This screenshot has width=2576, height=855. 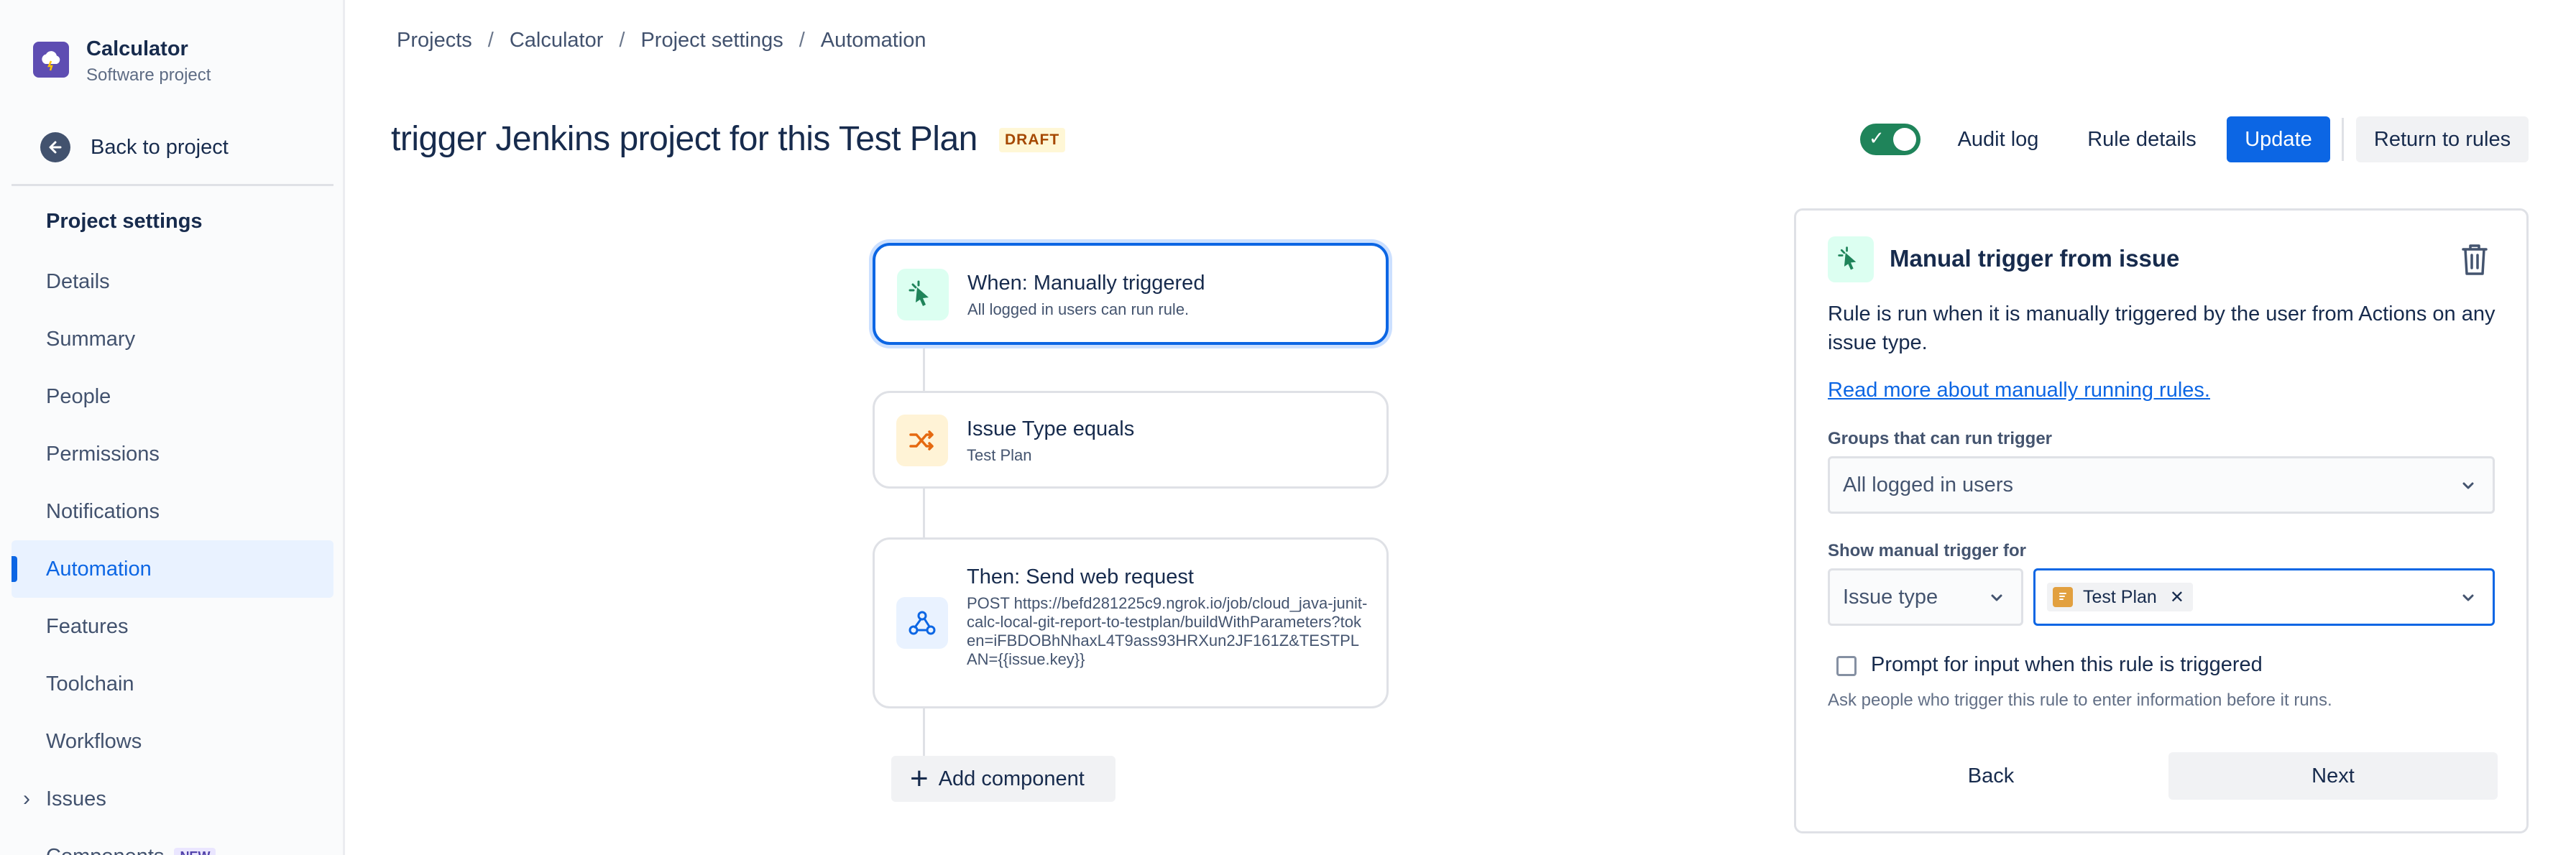 What do you see at coordinates (2475, 259) in the screenshot?
I see `trash-icon` at bounding box center [2475, 259].